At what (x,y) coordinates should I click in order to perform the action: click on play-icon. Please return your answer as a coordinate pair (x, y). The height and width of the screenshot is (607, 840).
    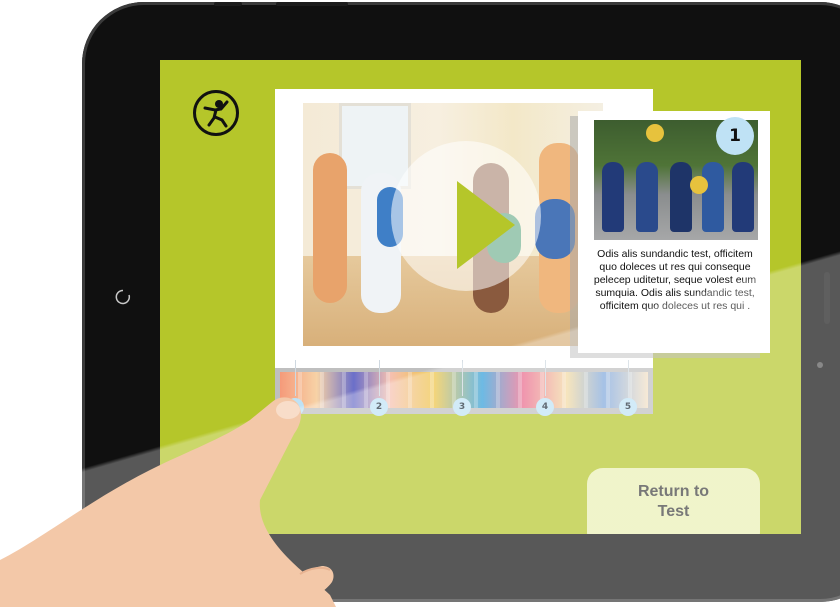
    Looking at the image, I should click on (486, 225).